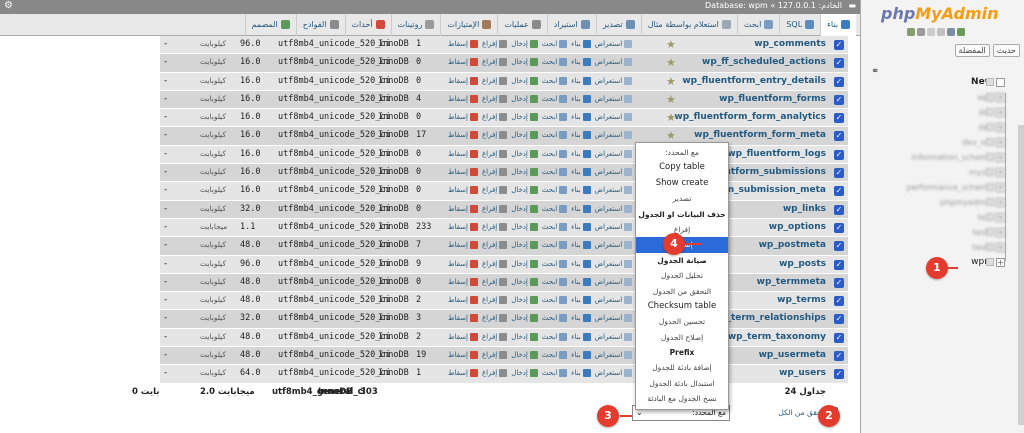  I want to click on menu-item-15: استبدال بادئة الجدول, so click(682, 383).